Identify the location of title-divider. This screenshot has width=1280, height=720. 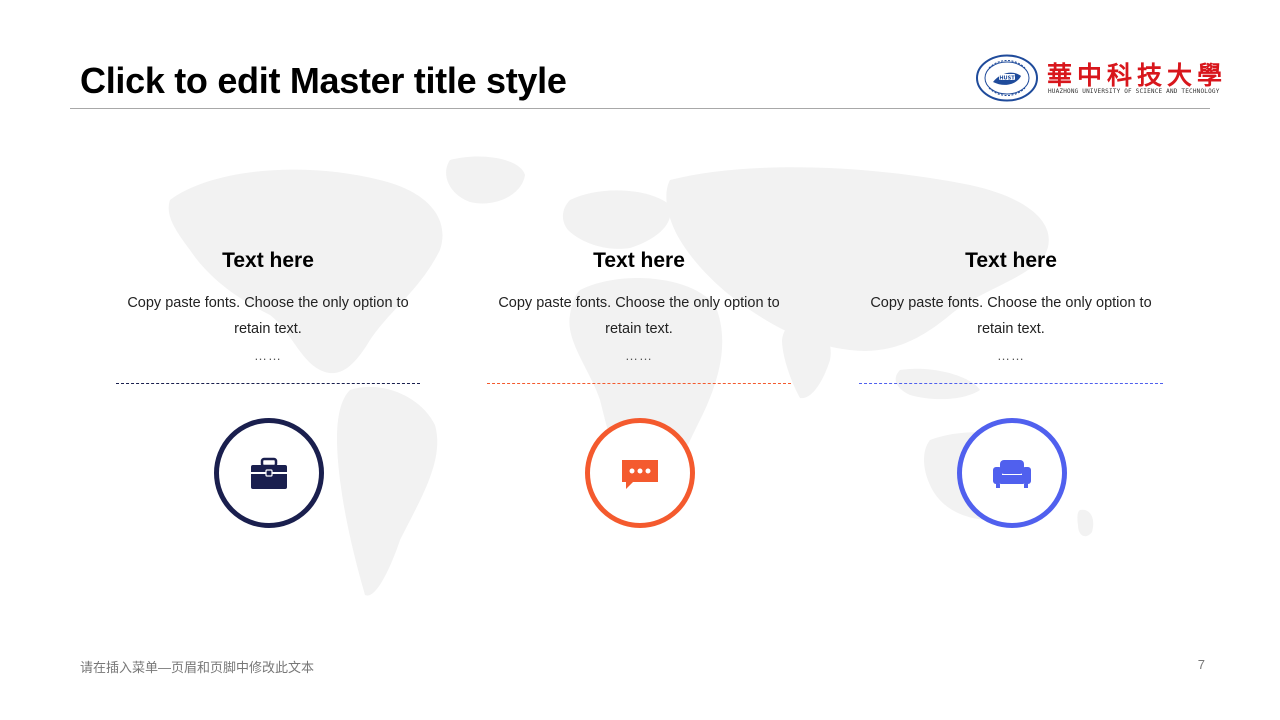
(640, 108).